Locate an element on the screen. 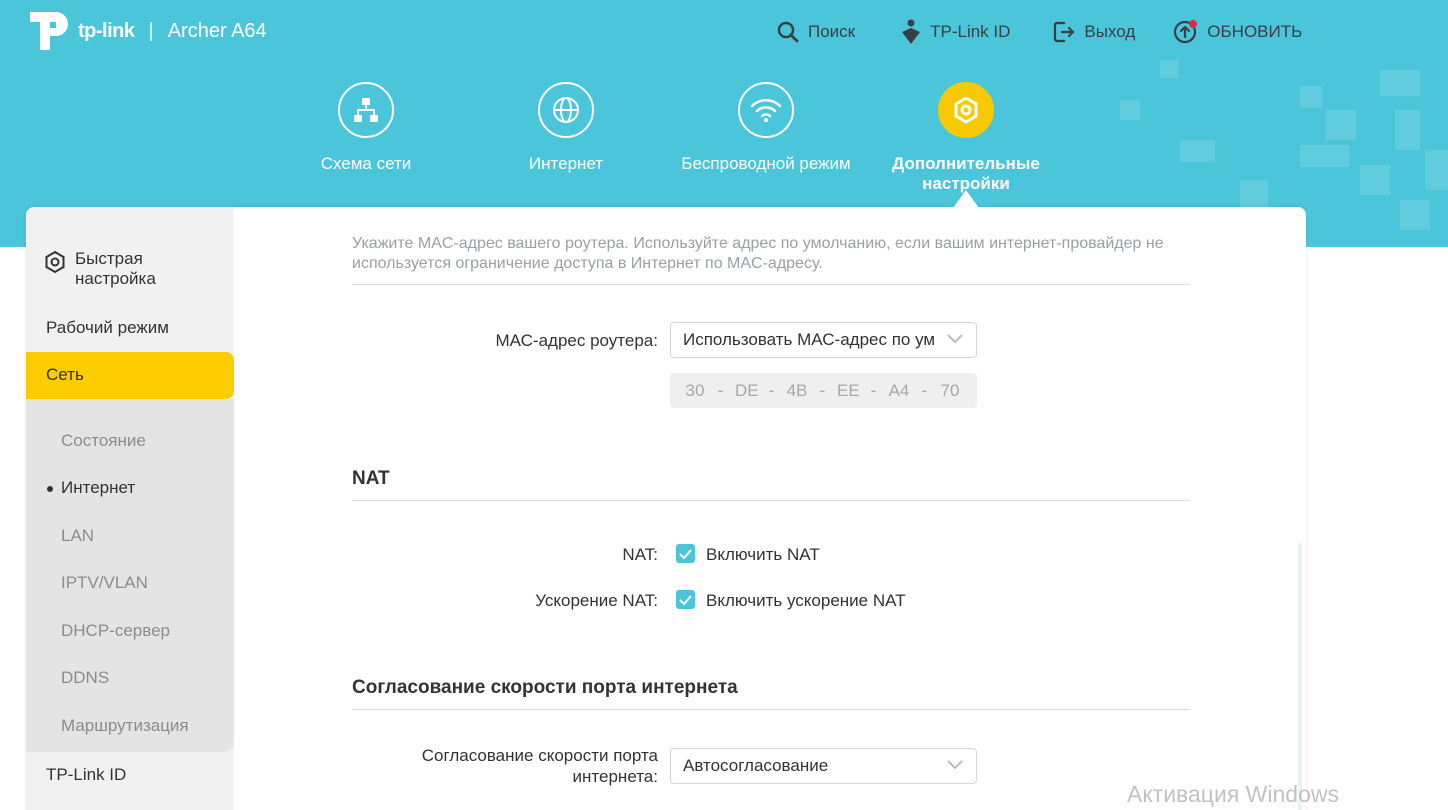 This screenshot has width=1448, height=810. nat-checkbox is located at coordinates (685, 553).